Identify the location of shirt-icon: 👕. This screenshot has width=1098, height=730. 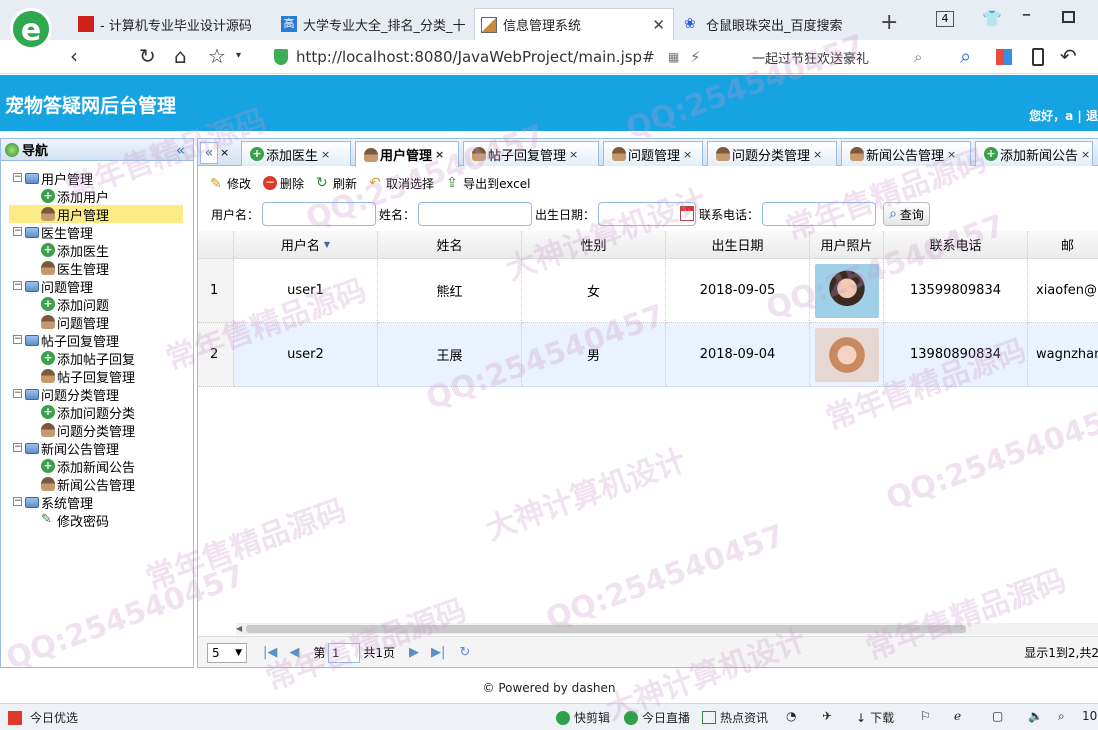
(992, 18).